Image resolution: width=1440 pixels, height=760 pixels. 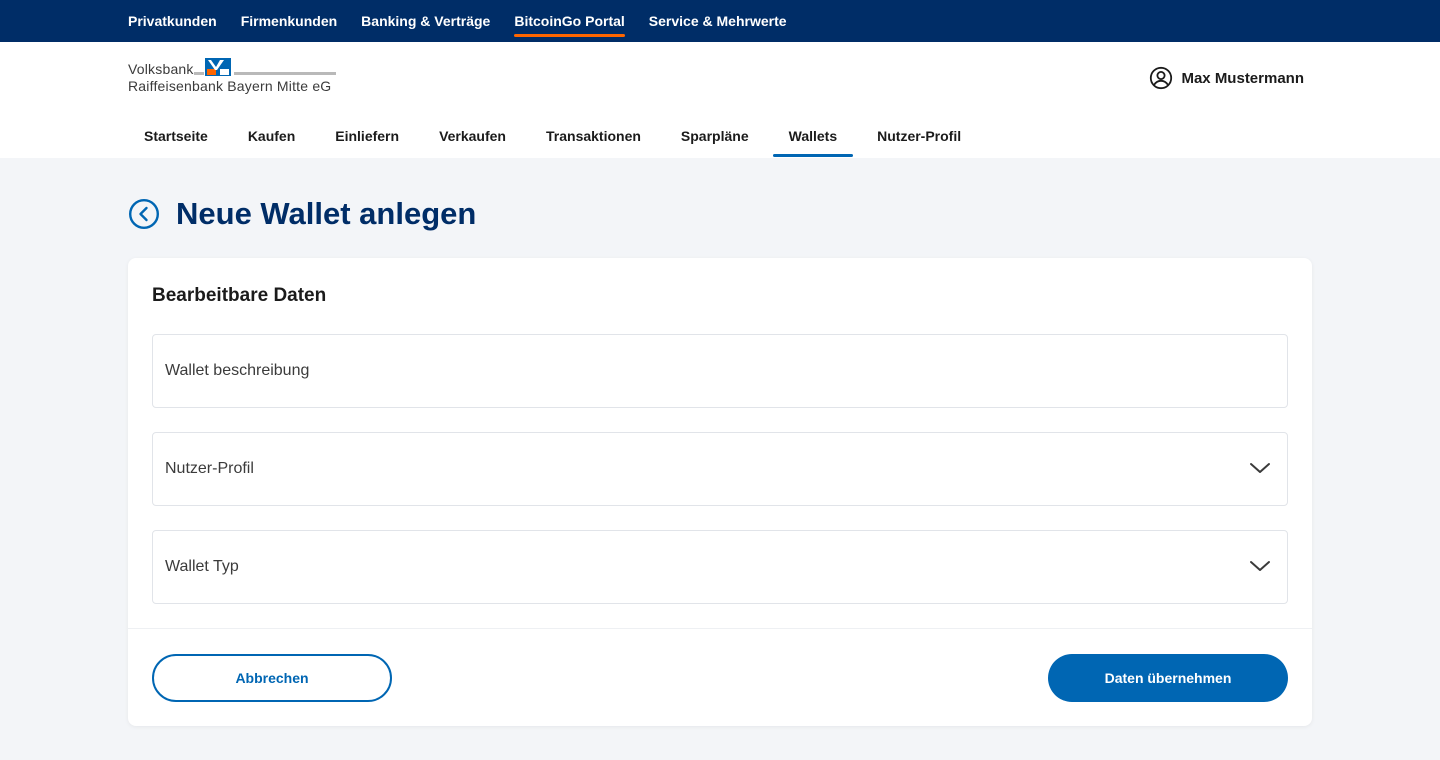 I want to click on wallet-type-select: Wallet Typ, so click(x=720, y=567).